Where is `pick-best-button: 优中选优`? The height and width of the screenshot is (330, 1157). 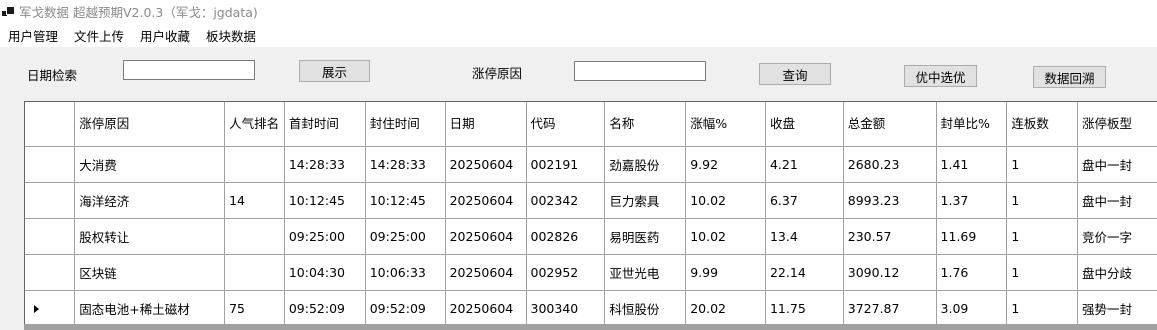
pick-best-button: 优中选优 is located at coordinates (940, 76).